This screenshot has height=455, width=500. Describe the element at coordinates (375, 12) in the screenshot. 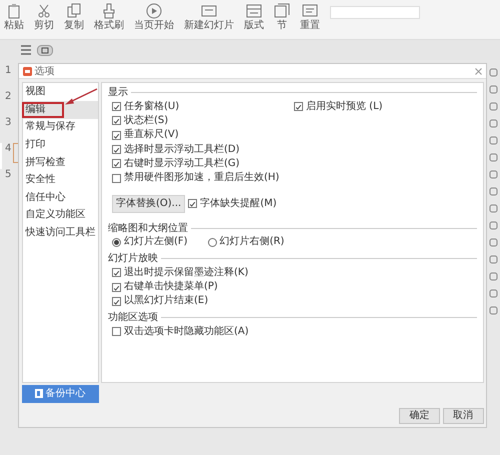

I see `font-size-field` at that location.